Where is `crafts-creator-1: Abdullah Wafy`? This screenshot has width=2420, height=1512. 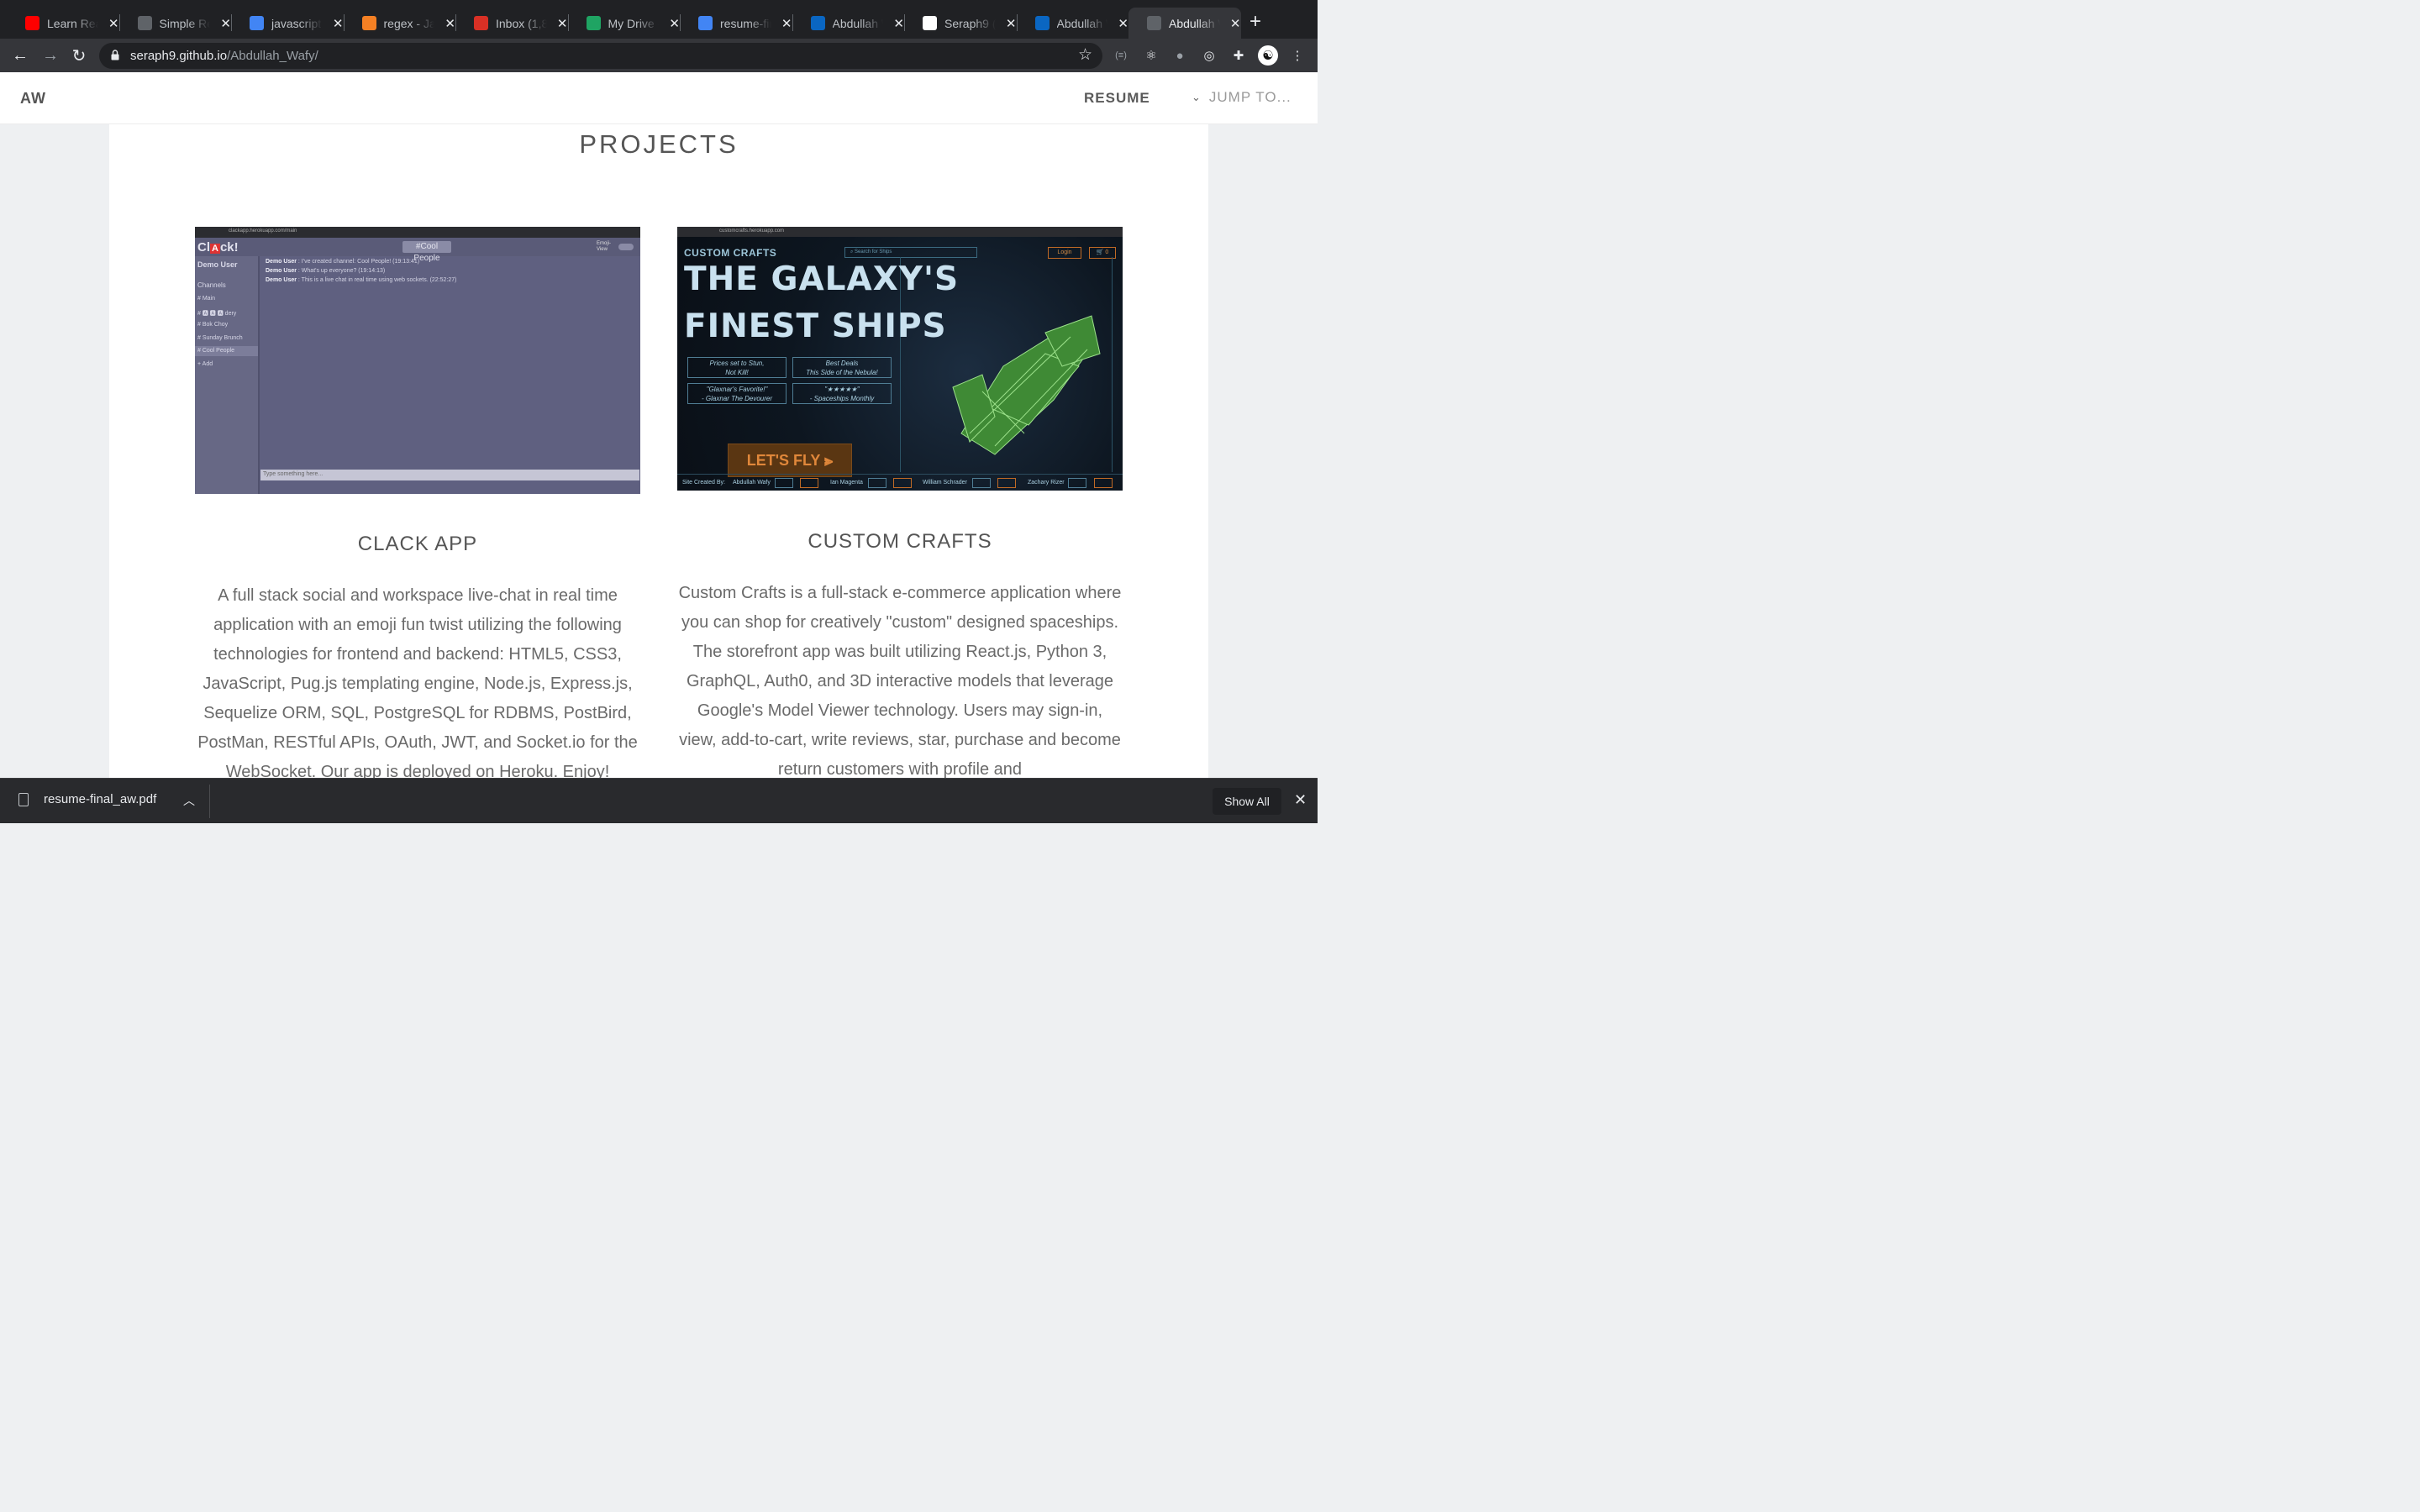 crafts-creator-1: Abdullah Wafy is located at coordinates (752, 483).